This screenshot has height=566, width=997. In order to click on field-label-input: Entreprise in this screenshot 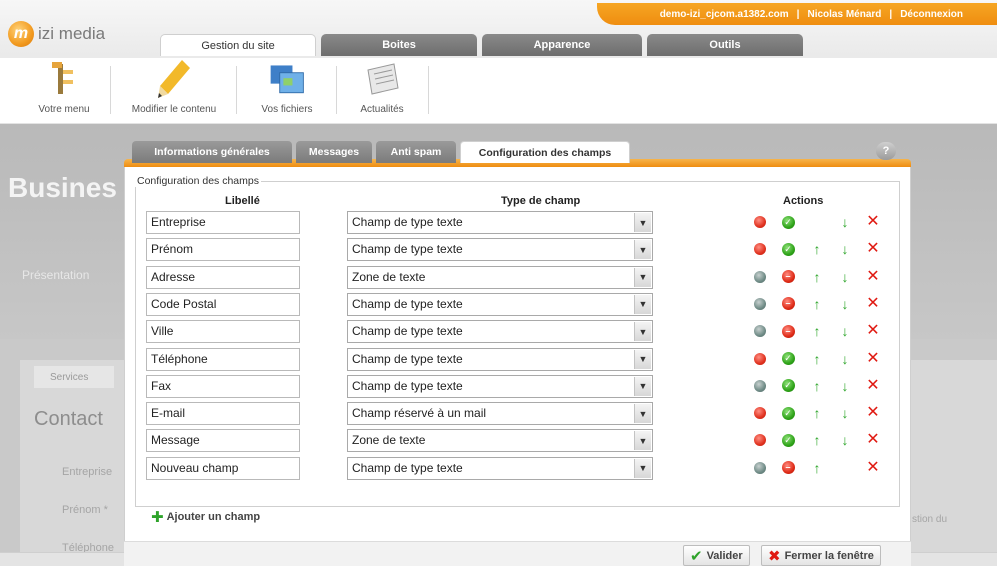, I will do `click(223, 222)`.